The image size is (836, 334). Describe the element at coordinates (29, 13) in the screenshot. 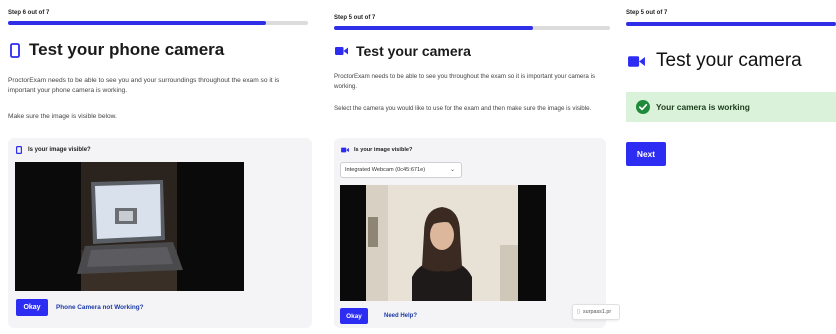

I see `step-indicator: Step 6 out of 7` at that location.